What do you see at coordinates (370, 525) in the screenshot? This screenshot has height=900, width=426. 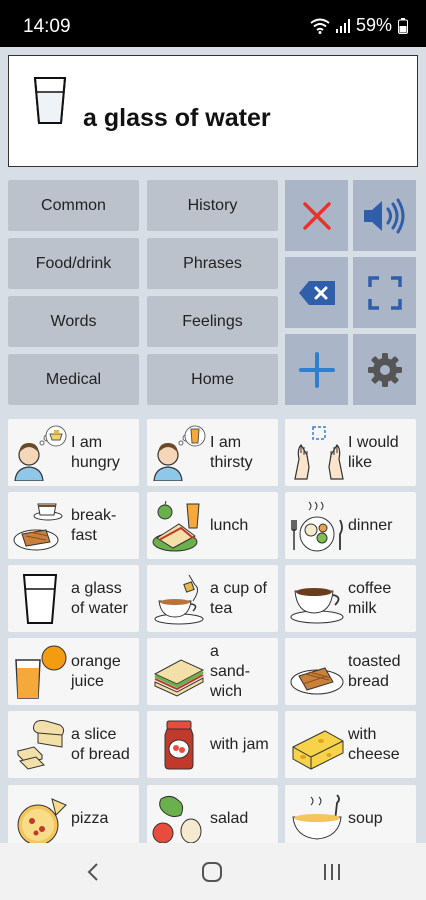 I see `tile-label: dinner` at bounding box center [370, 525].